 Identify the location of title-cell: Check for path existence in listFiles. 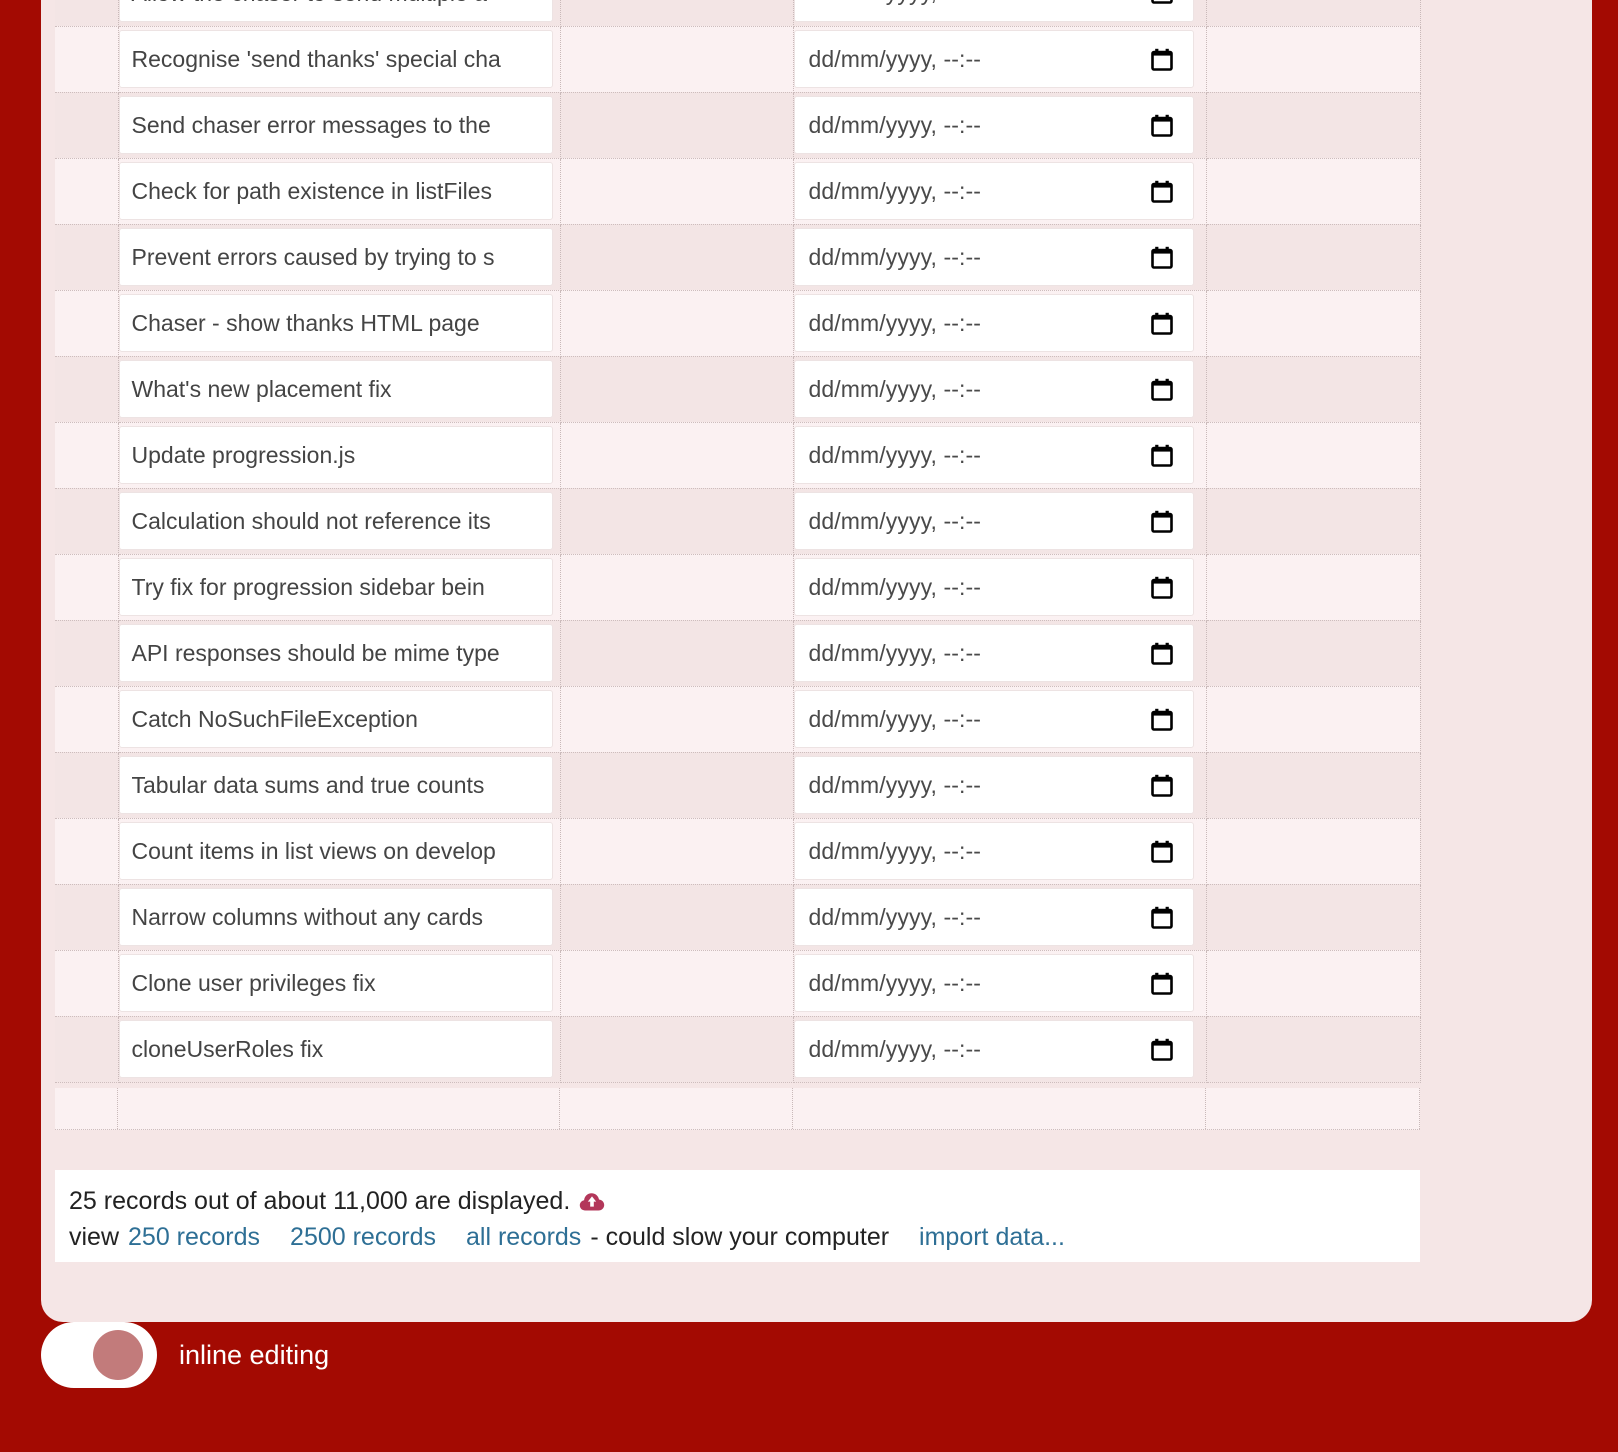
(339, 191).